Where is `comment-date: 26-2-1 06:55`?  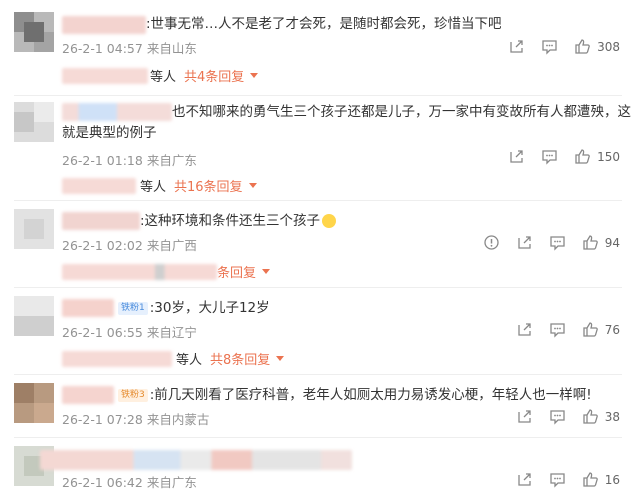
comment-date: 26-2-1 06:55 is located at coordinates (102, 332).